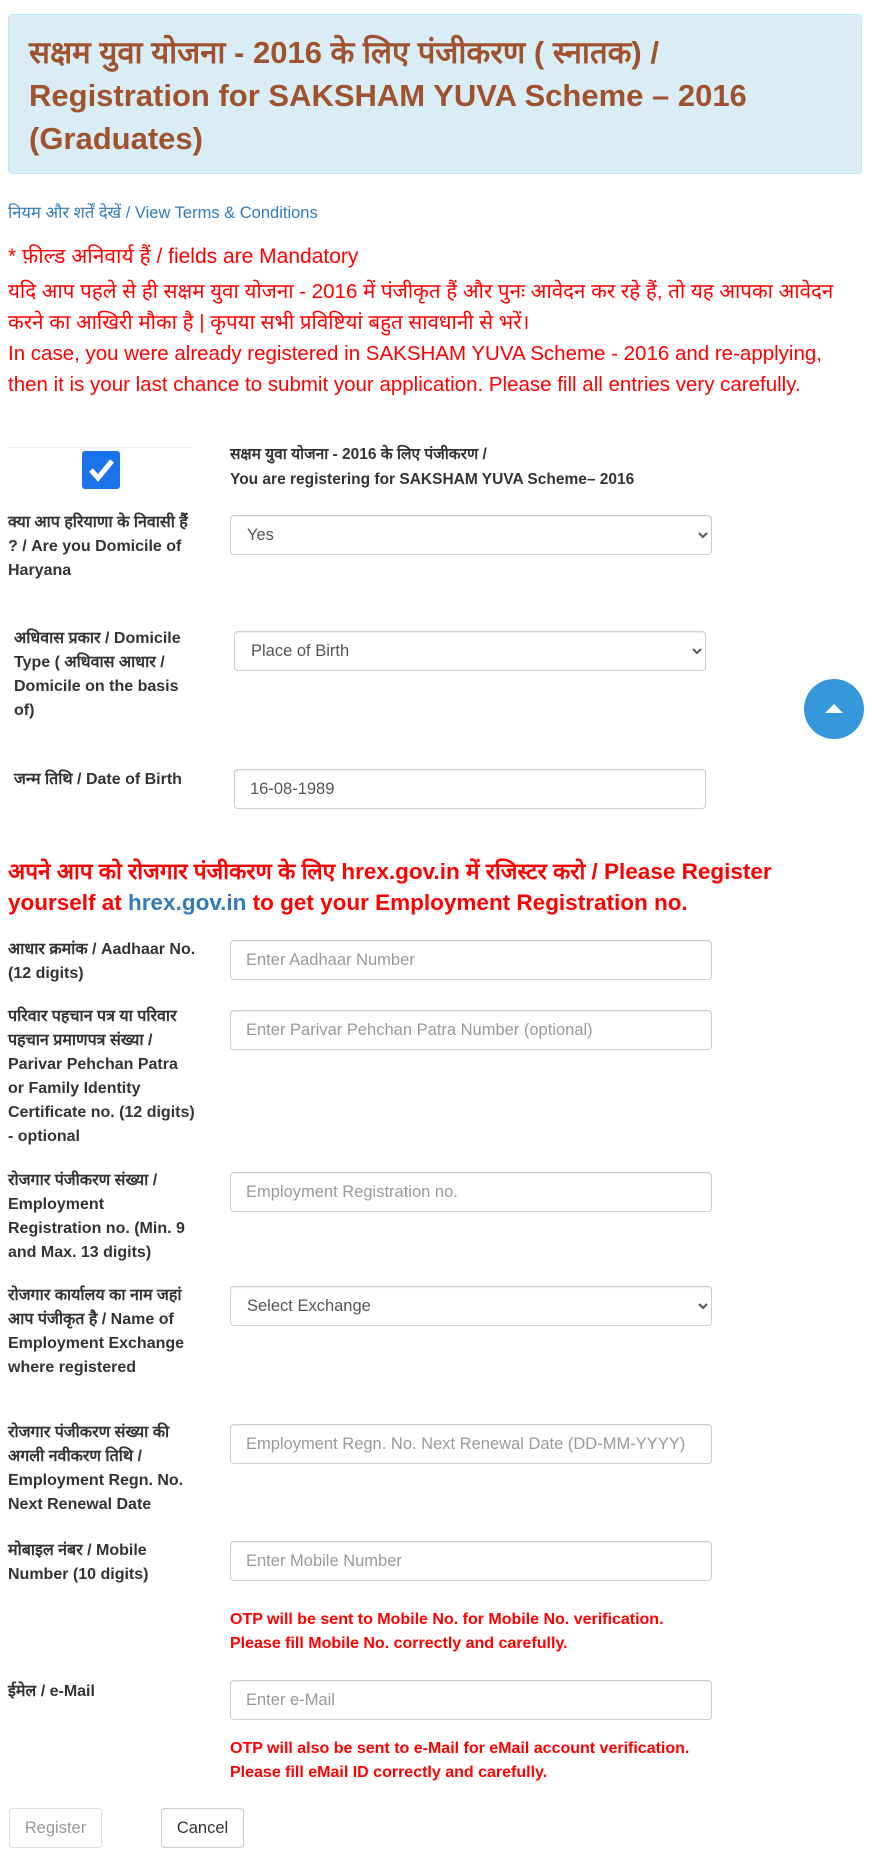 The image size is (873, 1855). What do you see at coordinates (467, 902) in the screenshot?
I see `notice-text-end: to get your Employment Registration no.` at bounding box center [467, 902].